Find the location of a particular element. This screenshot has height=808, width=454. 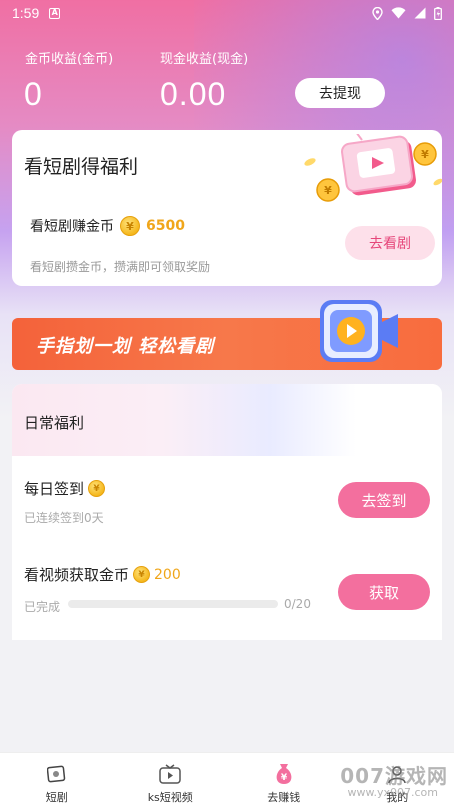

task-title-text: 看视频获取金币 is located at coordinates (77, 575).